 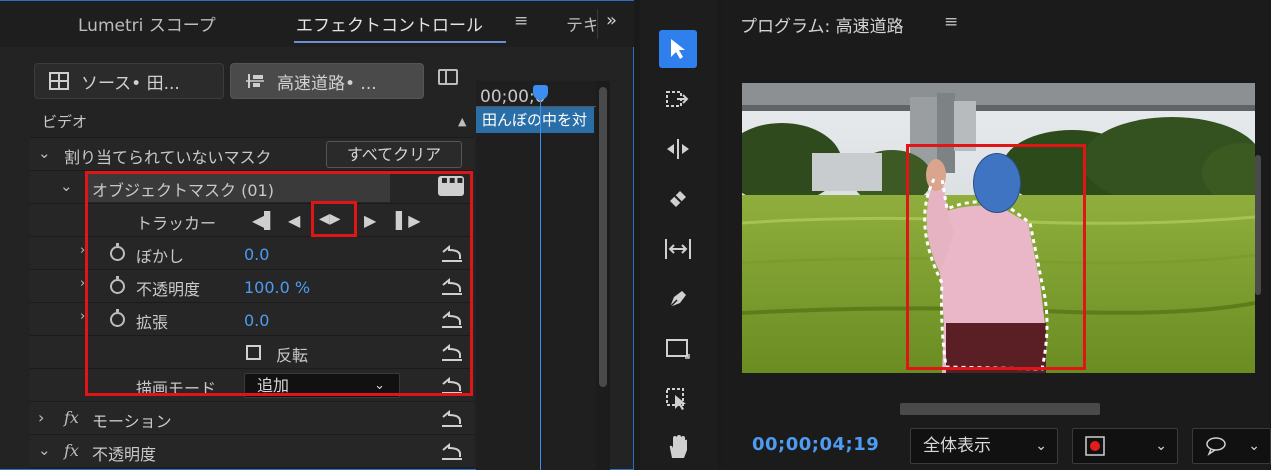 What do you see at coordinates (176, 388) in the screenshot?
I see `blend-mode-label: 描画モード` at bounding box center [176, 388].